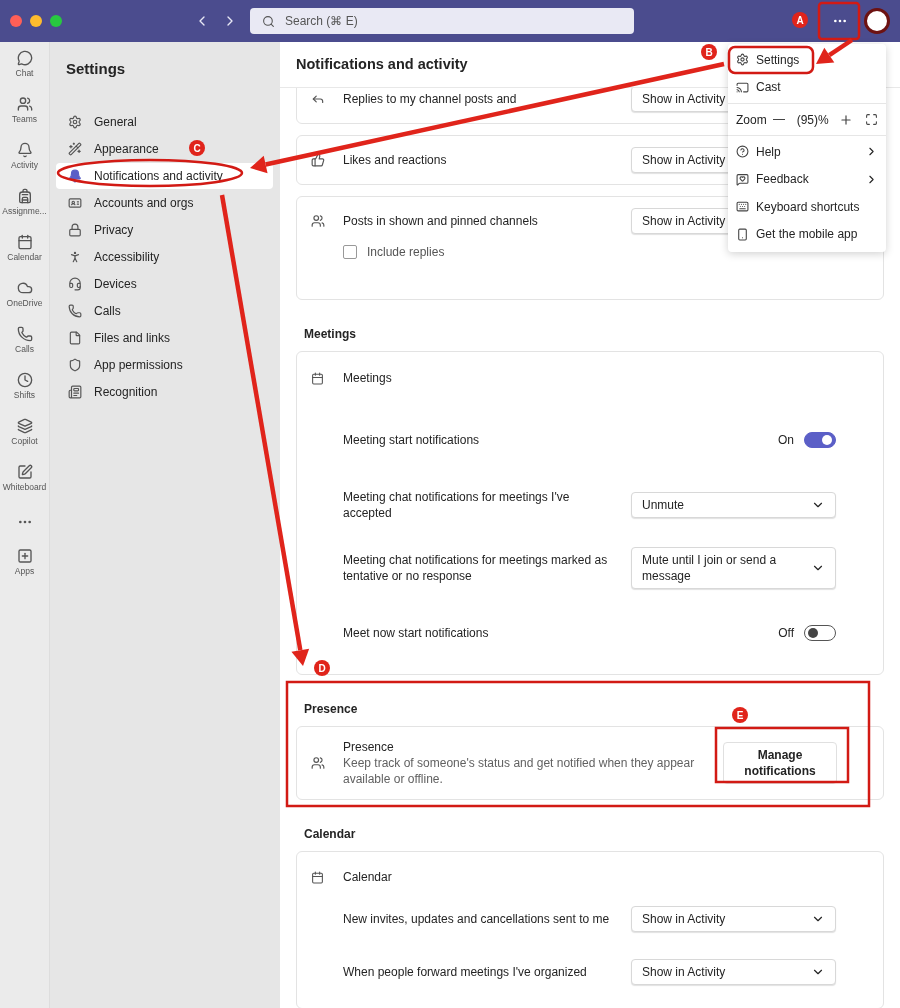 Image resolution: width=900 pixels, height=1008 pixels. What do you see at coordinates (786, 440) in the screenshot?
I see `toggle-state: On` at bounding box center [786, 440].